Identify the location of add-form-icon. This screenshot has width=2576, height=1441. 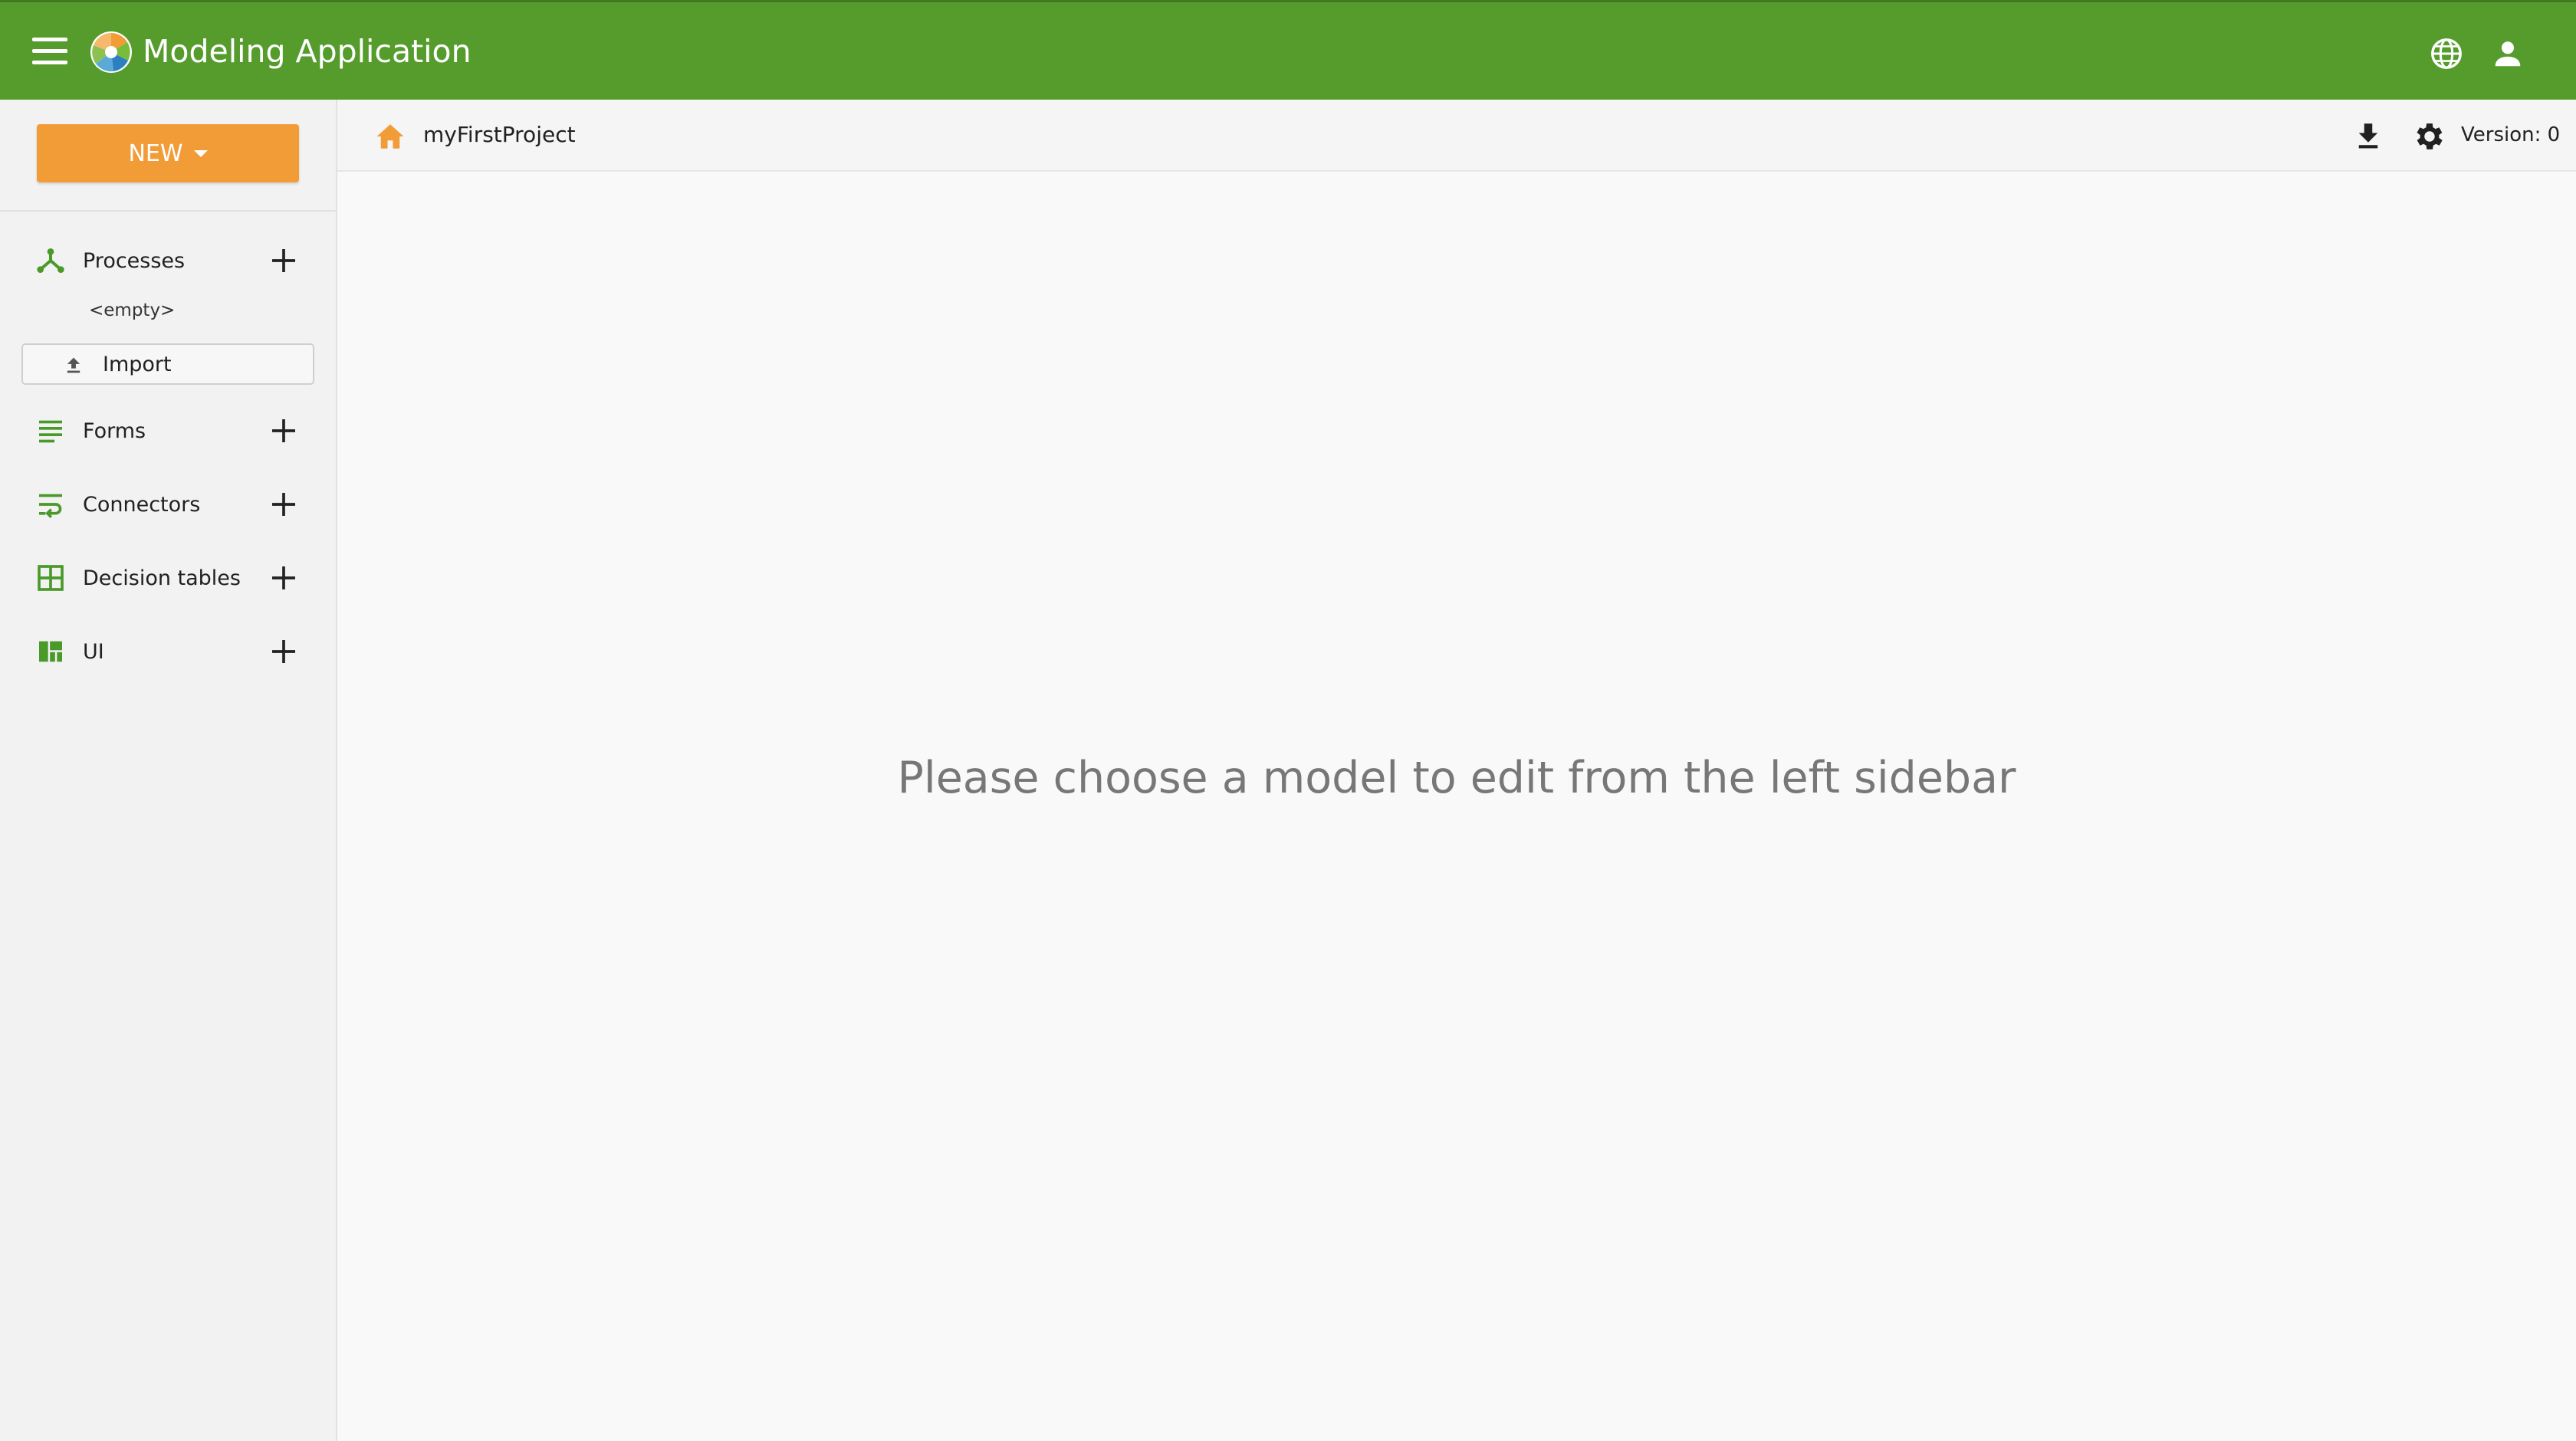
(284, 431).